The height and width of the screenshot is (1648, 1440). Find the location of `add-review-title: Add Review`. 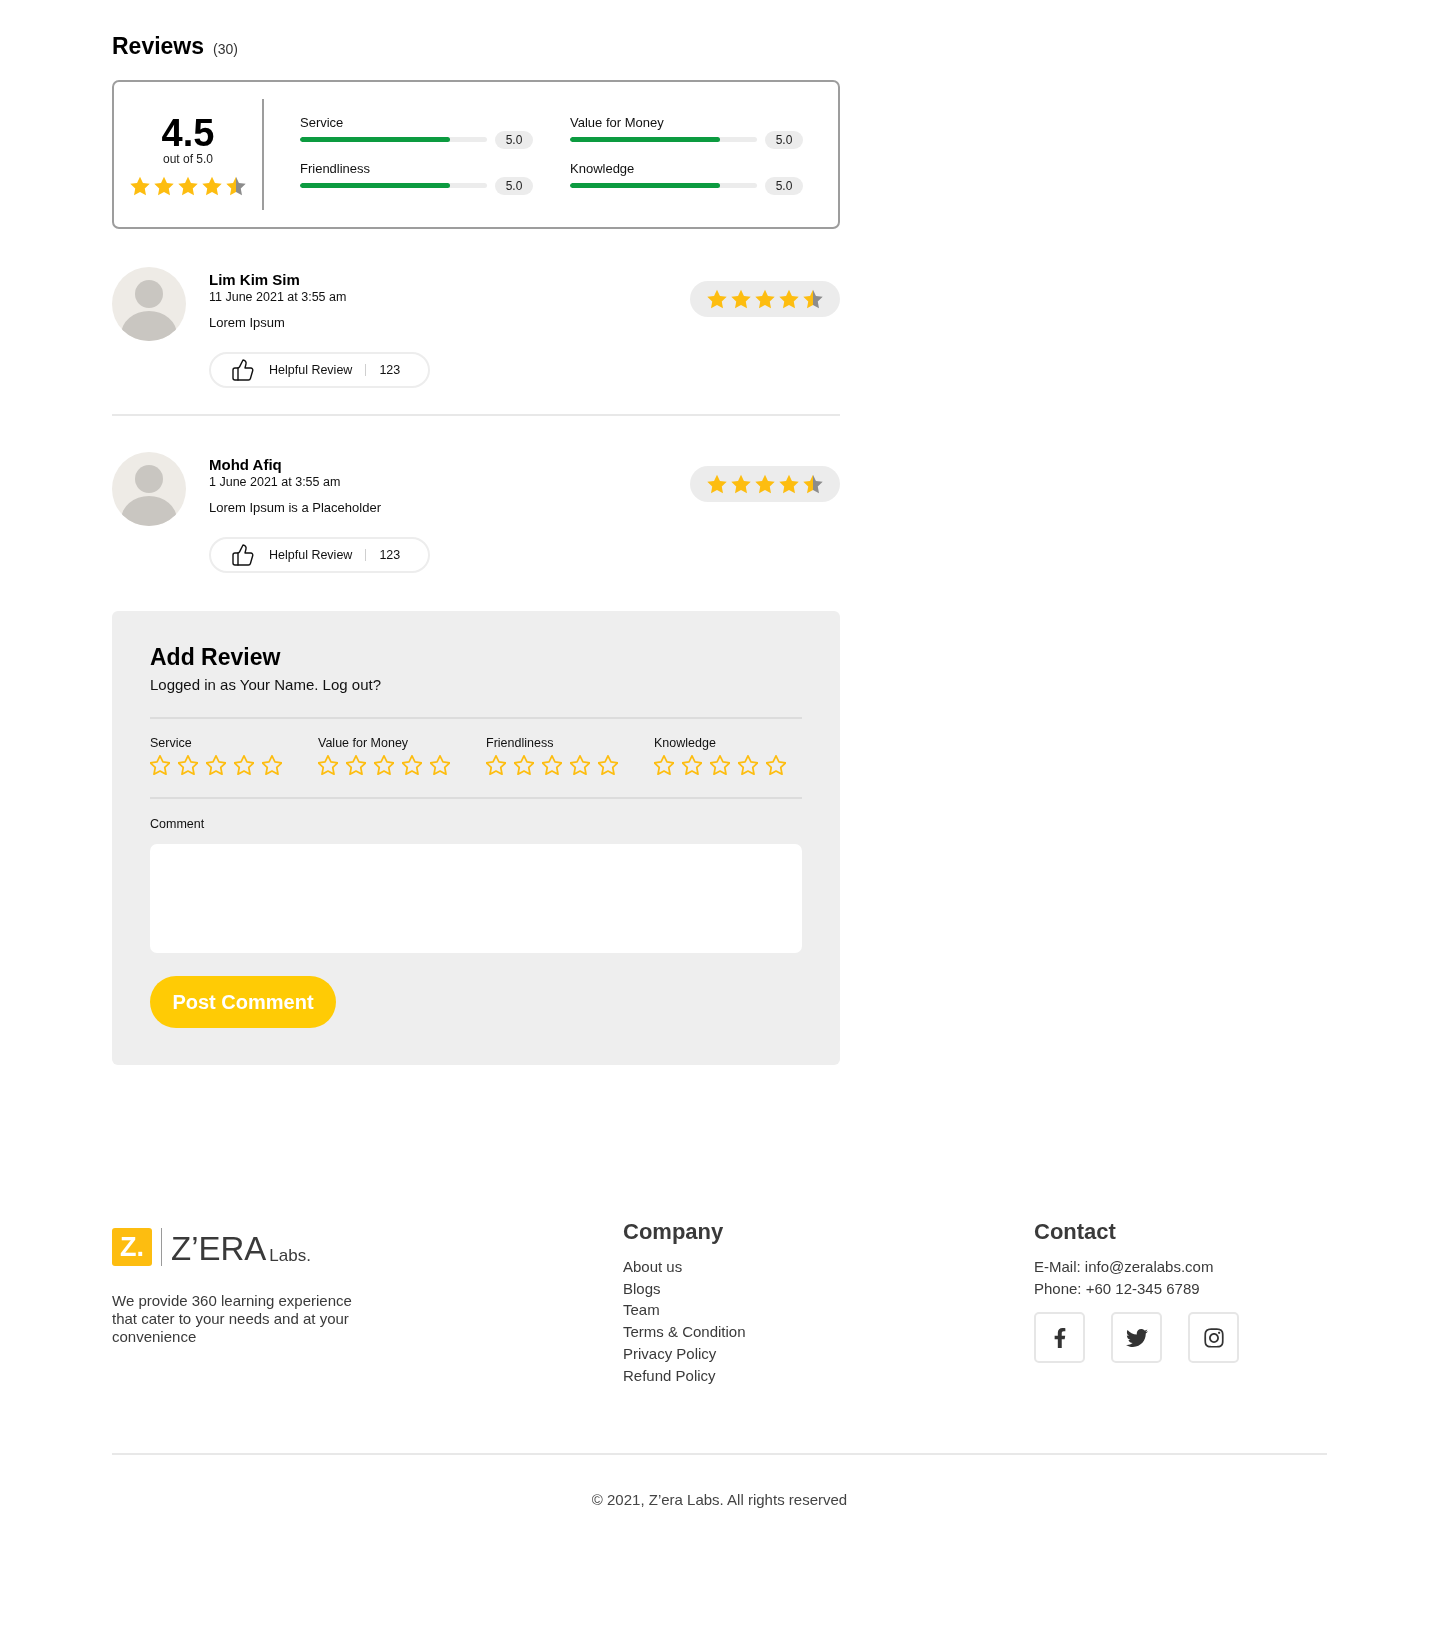

add-review-title: Add Review is located at coordinates (215, 657).